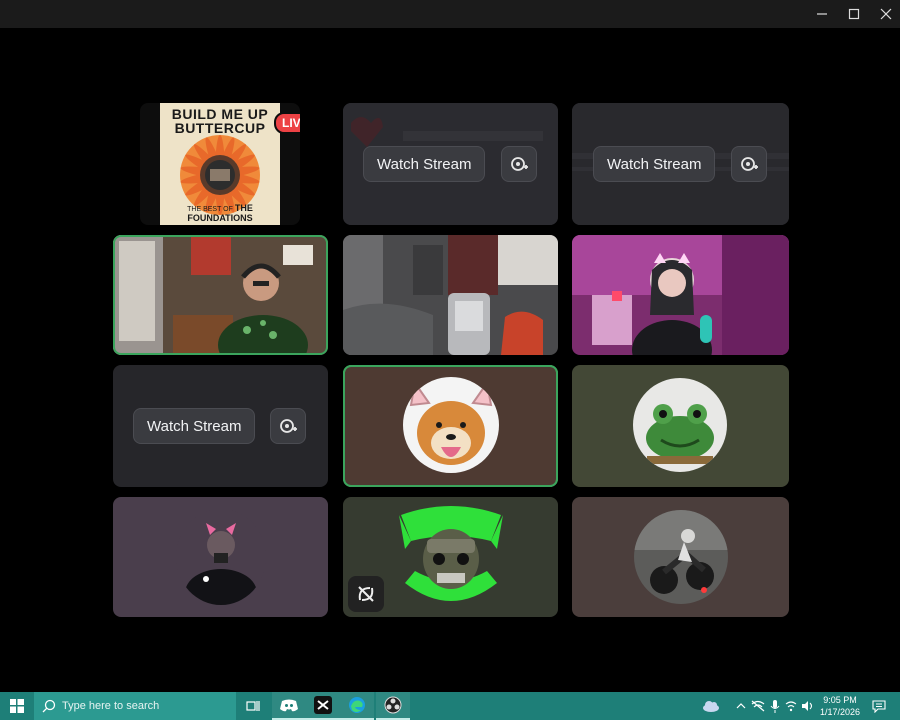 Image resolution: width=900 pixels, height=720 pixels. I want to click on maximize-icon, so click(854, 14).